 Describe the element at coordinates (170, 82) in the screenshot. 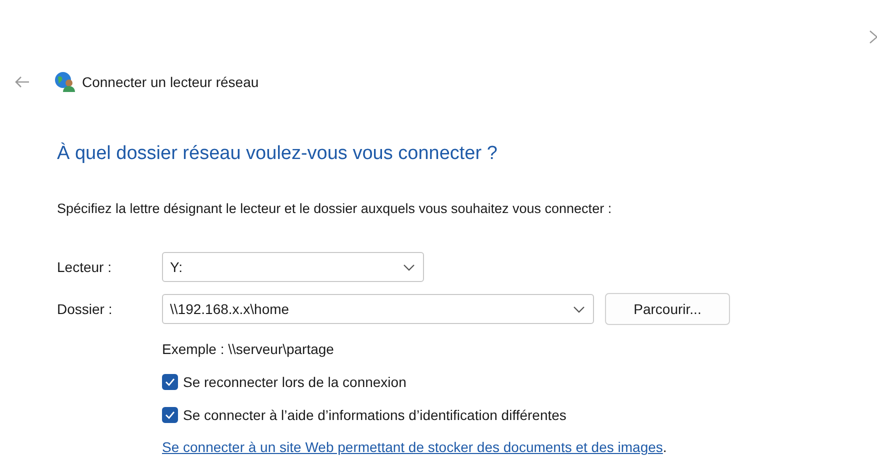

I see `window-title: Connecter un lecteur réseau` at that location.